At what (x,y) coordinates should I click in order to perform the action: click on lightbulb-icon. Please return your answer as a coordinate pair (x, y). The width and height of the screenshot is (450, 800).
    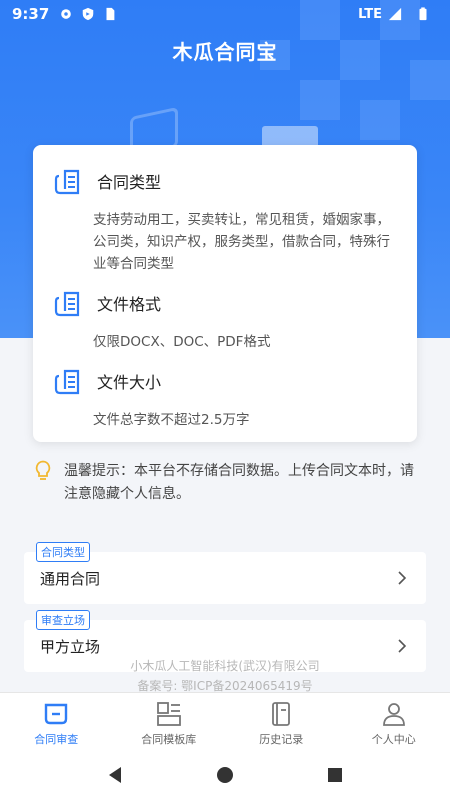
    Looking at the image, I should click on (43, 470).